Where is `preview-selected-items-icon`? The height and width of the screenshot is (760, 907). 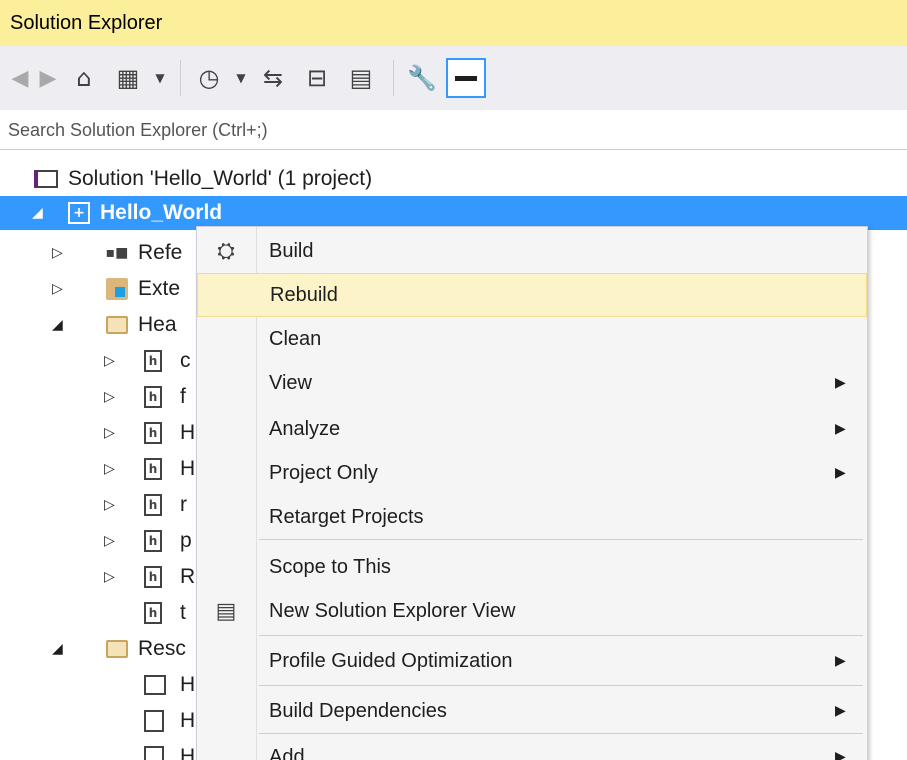
preview-selected-items-icon is located at coordinates (466, 78).